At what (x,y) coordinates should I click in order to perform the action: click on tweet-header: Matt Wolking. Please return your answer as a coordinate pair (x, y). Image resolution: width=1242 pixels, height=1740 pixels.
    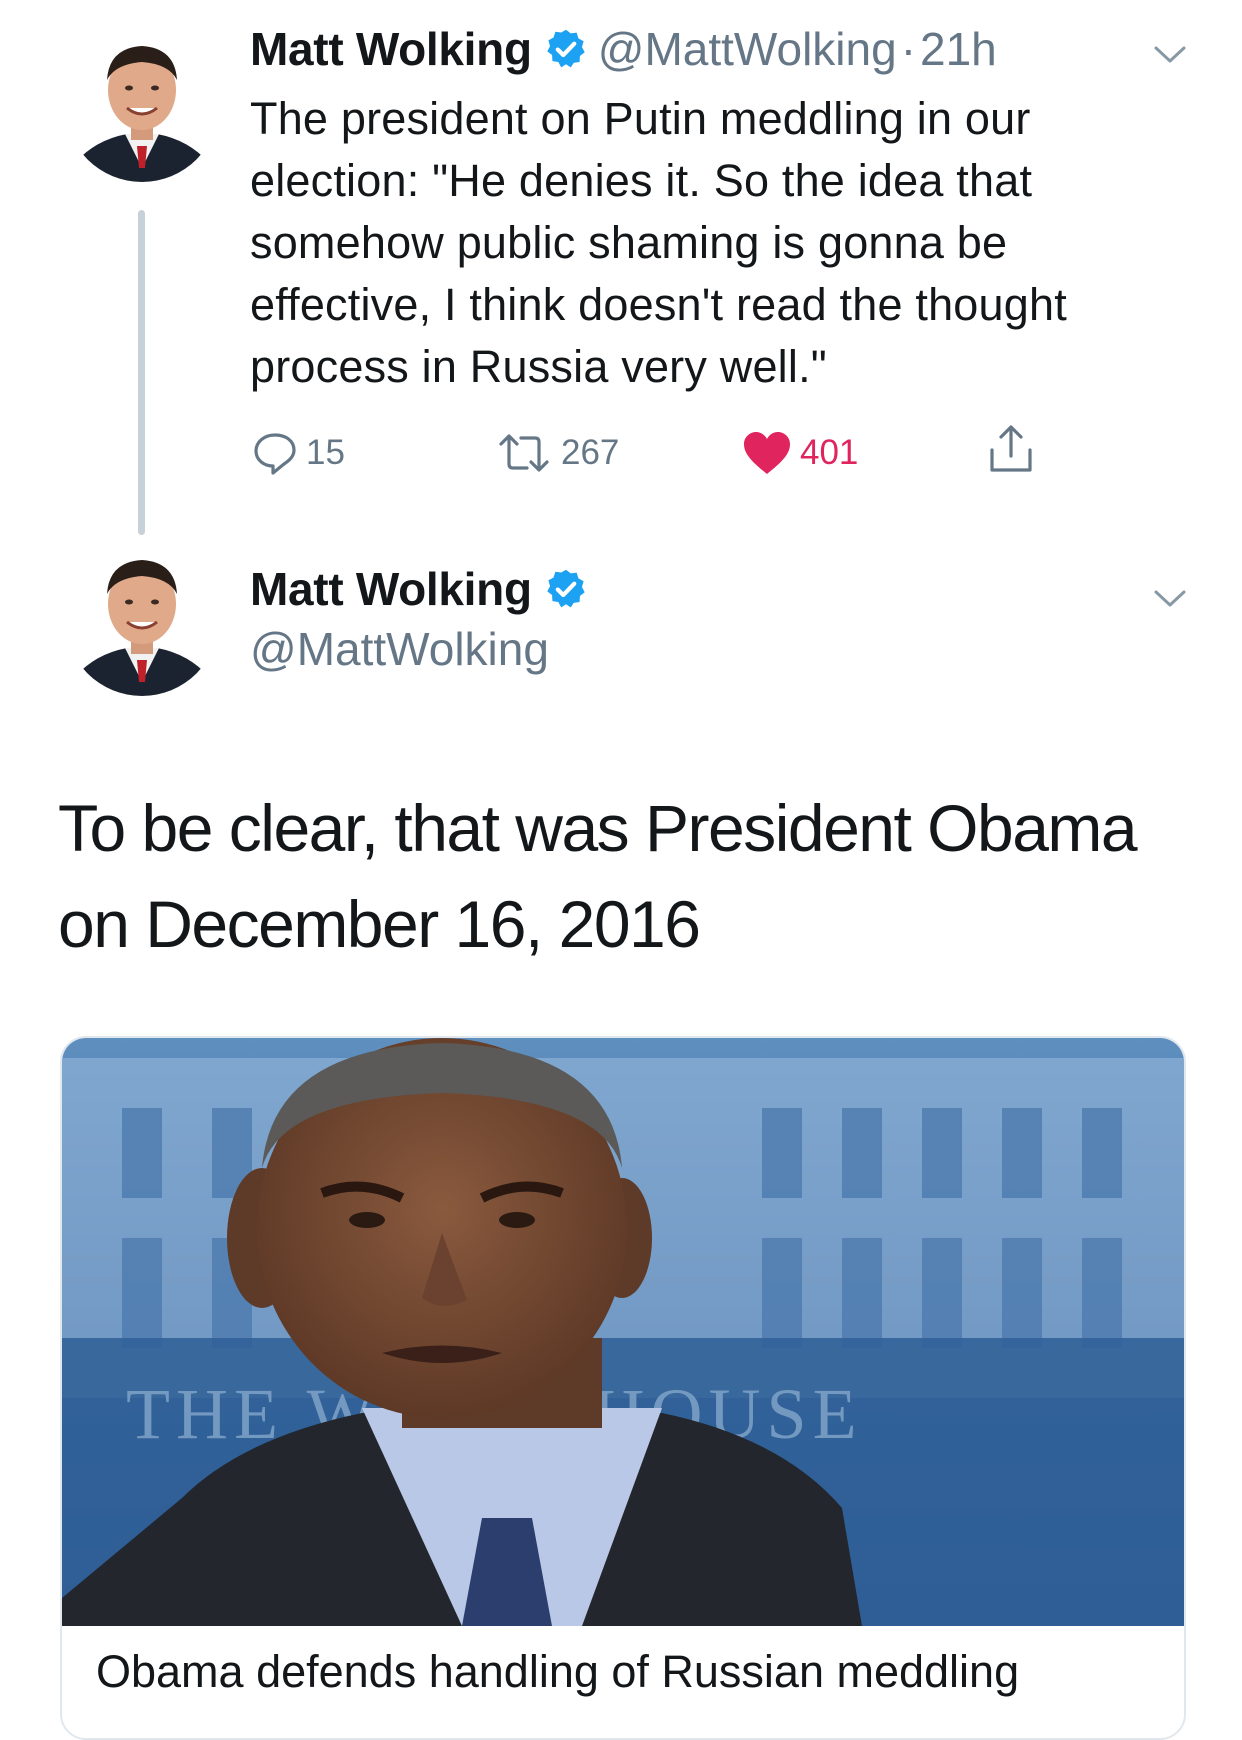
    Looking at the image, I should click on (424, 589).